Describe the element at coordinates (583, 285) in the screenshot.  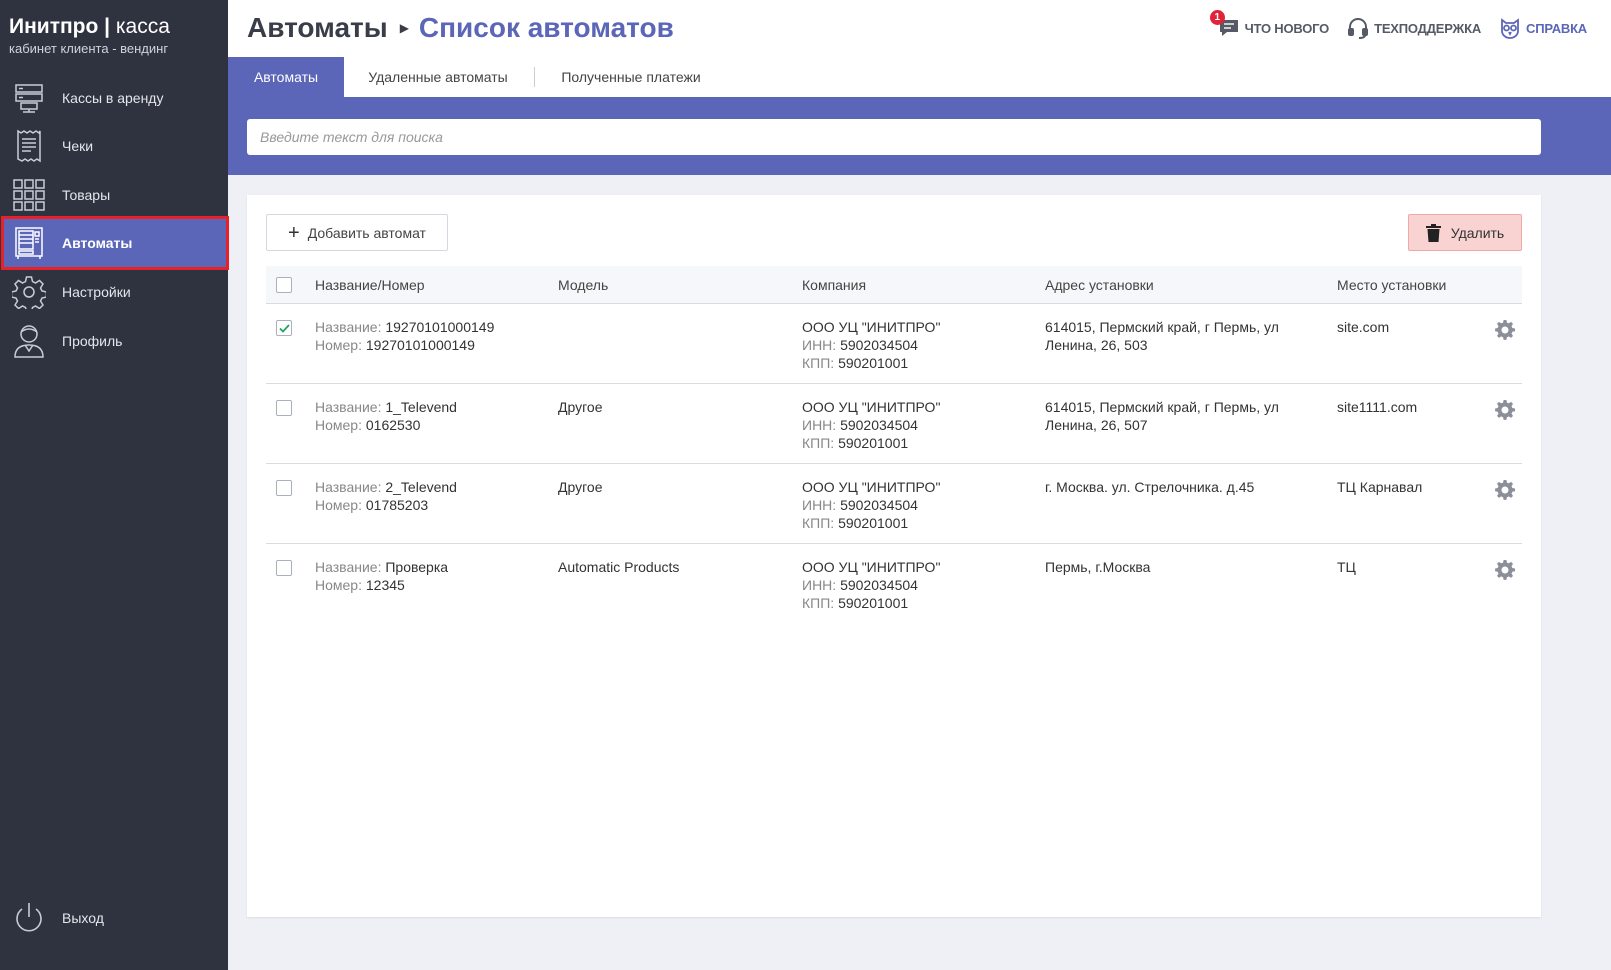
I see `column-header-model: Модель` at that location.